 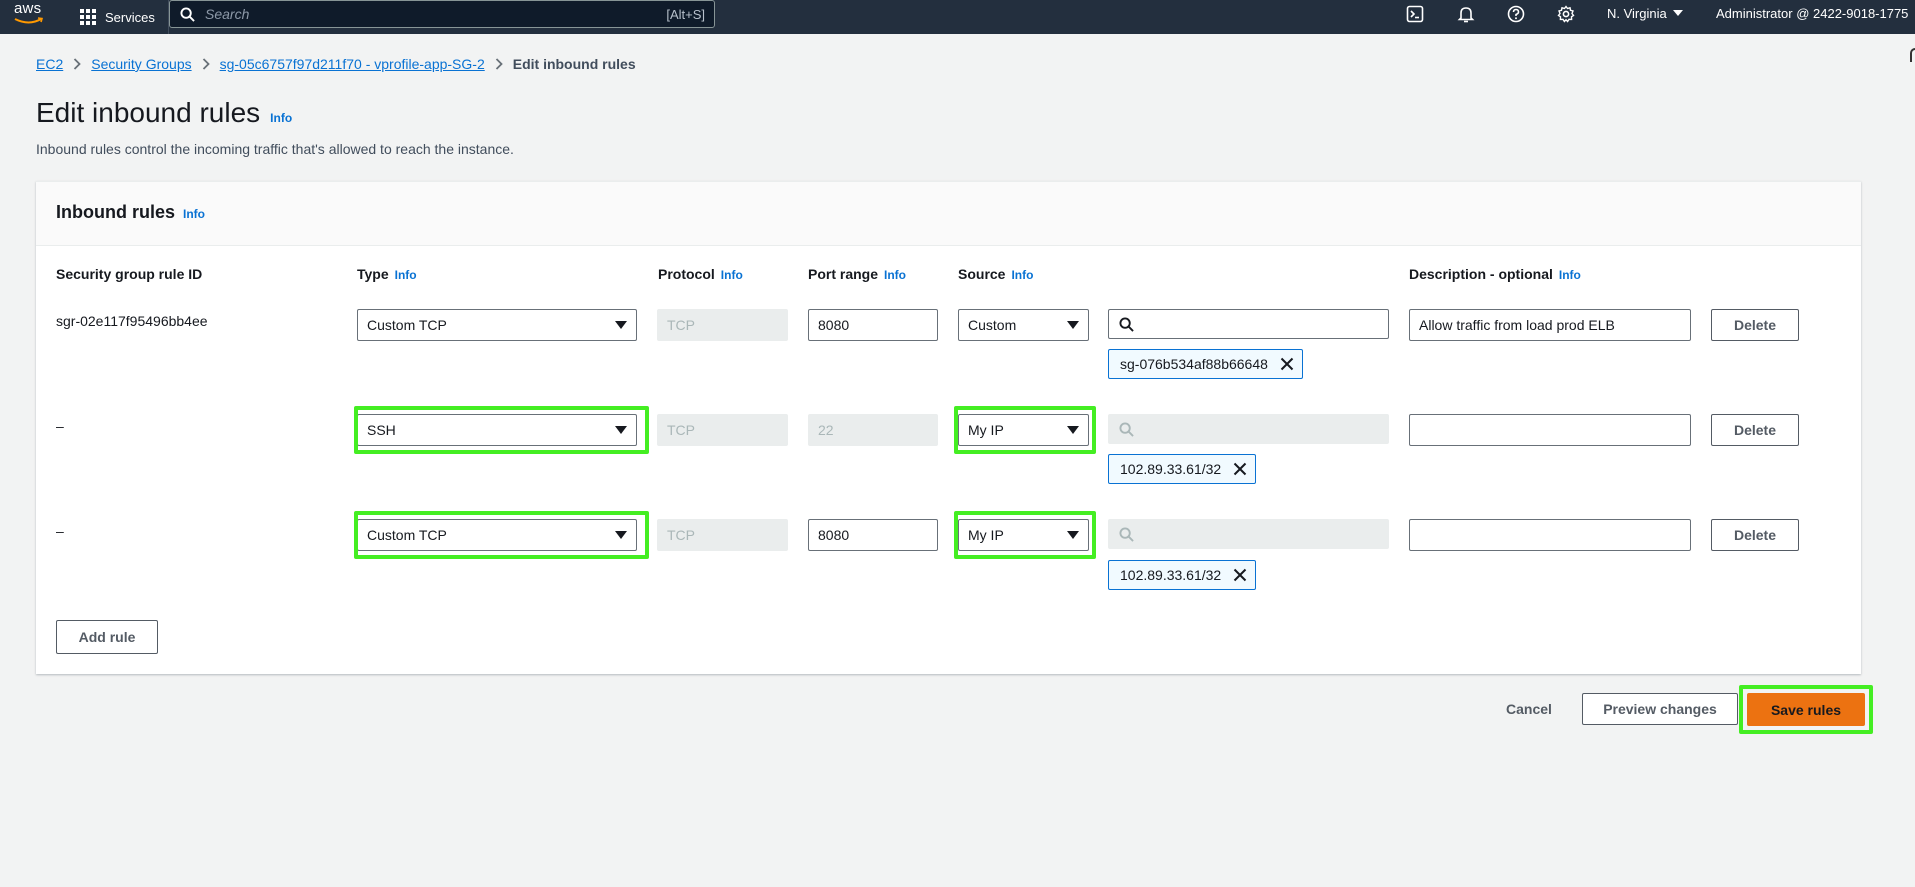 I want to click on help-icon, so click(x=1517, y=15).